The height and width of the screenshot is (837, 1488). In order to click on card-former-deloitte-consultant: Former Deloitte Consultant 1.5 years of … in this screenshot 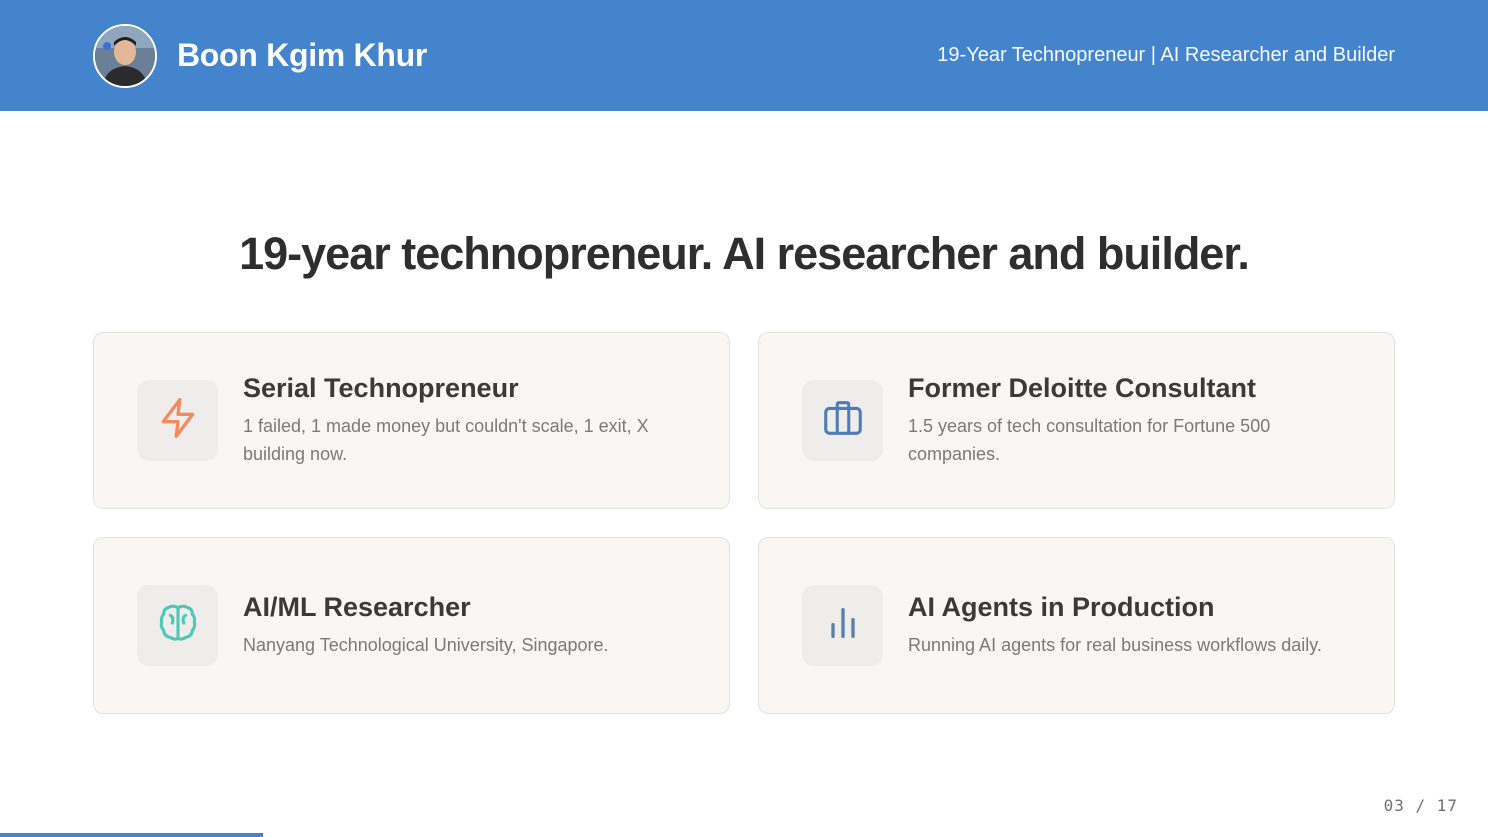, I will do `click(1076, 420)`.